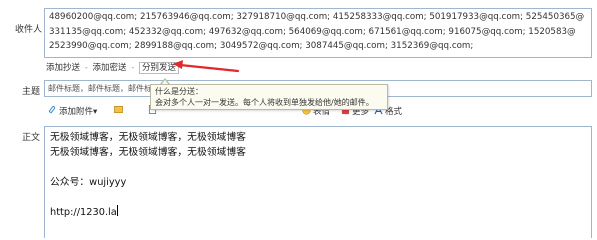 The image size is (597, 240). Describe the element at coordinates (29, 30) in the screenshot. I see `recipients-label: 收件人` at that location.